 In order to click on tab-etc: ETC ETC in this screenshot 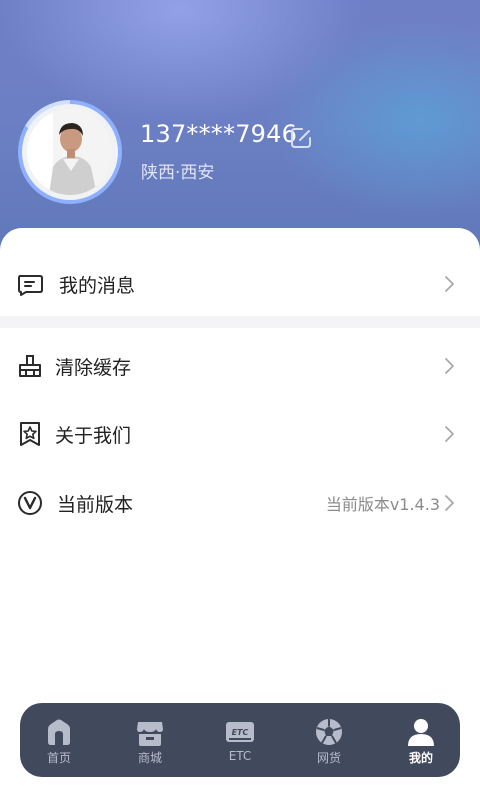, I will do `click(240, 740)`.